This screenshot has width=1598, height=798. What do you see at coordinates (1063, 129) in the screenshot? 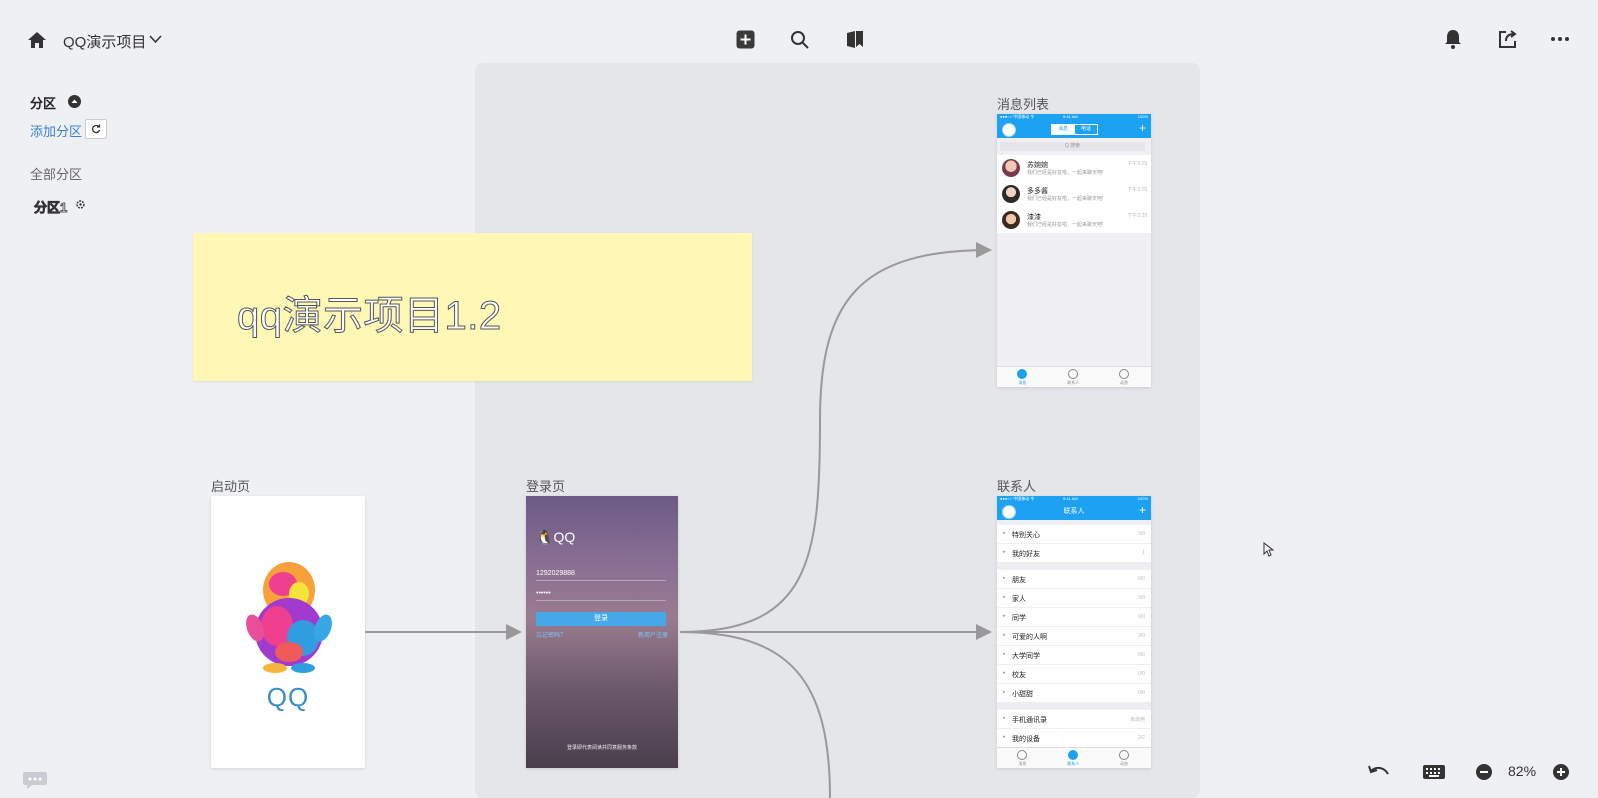
I see `tab-messages: 消息` at bounding box center [1063, 129].